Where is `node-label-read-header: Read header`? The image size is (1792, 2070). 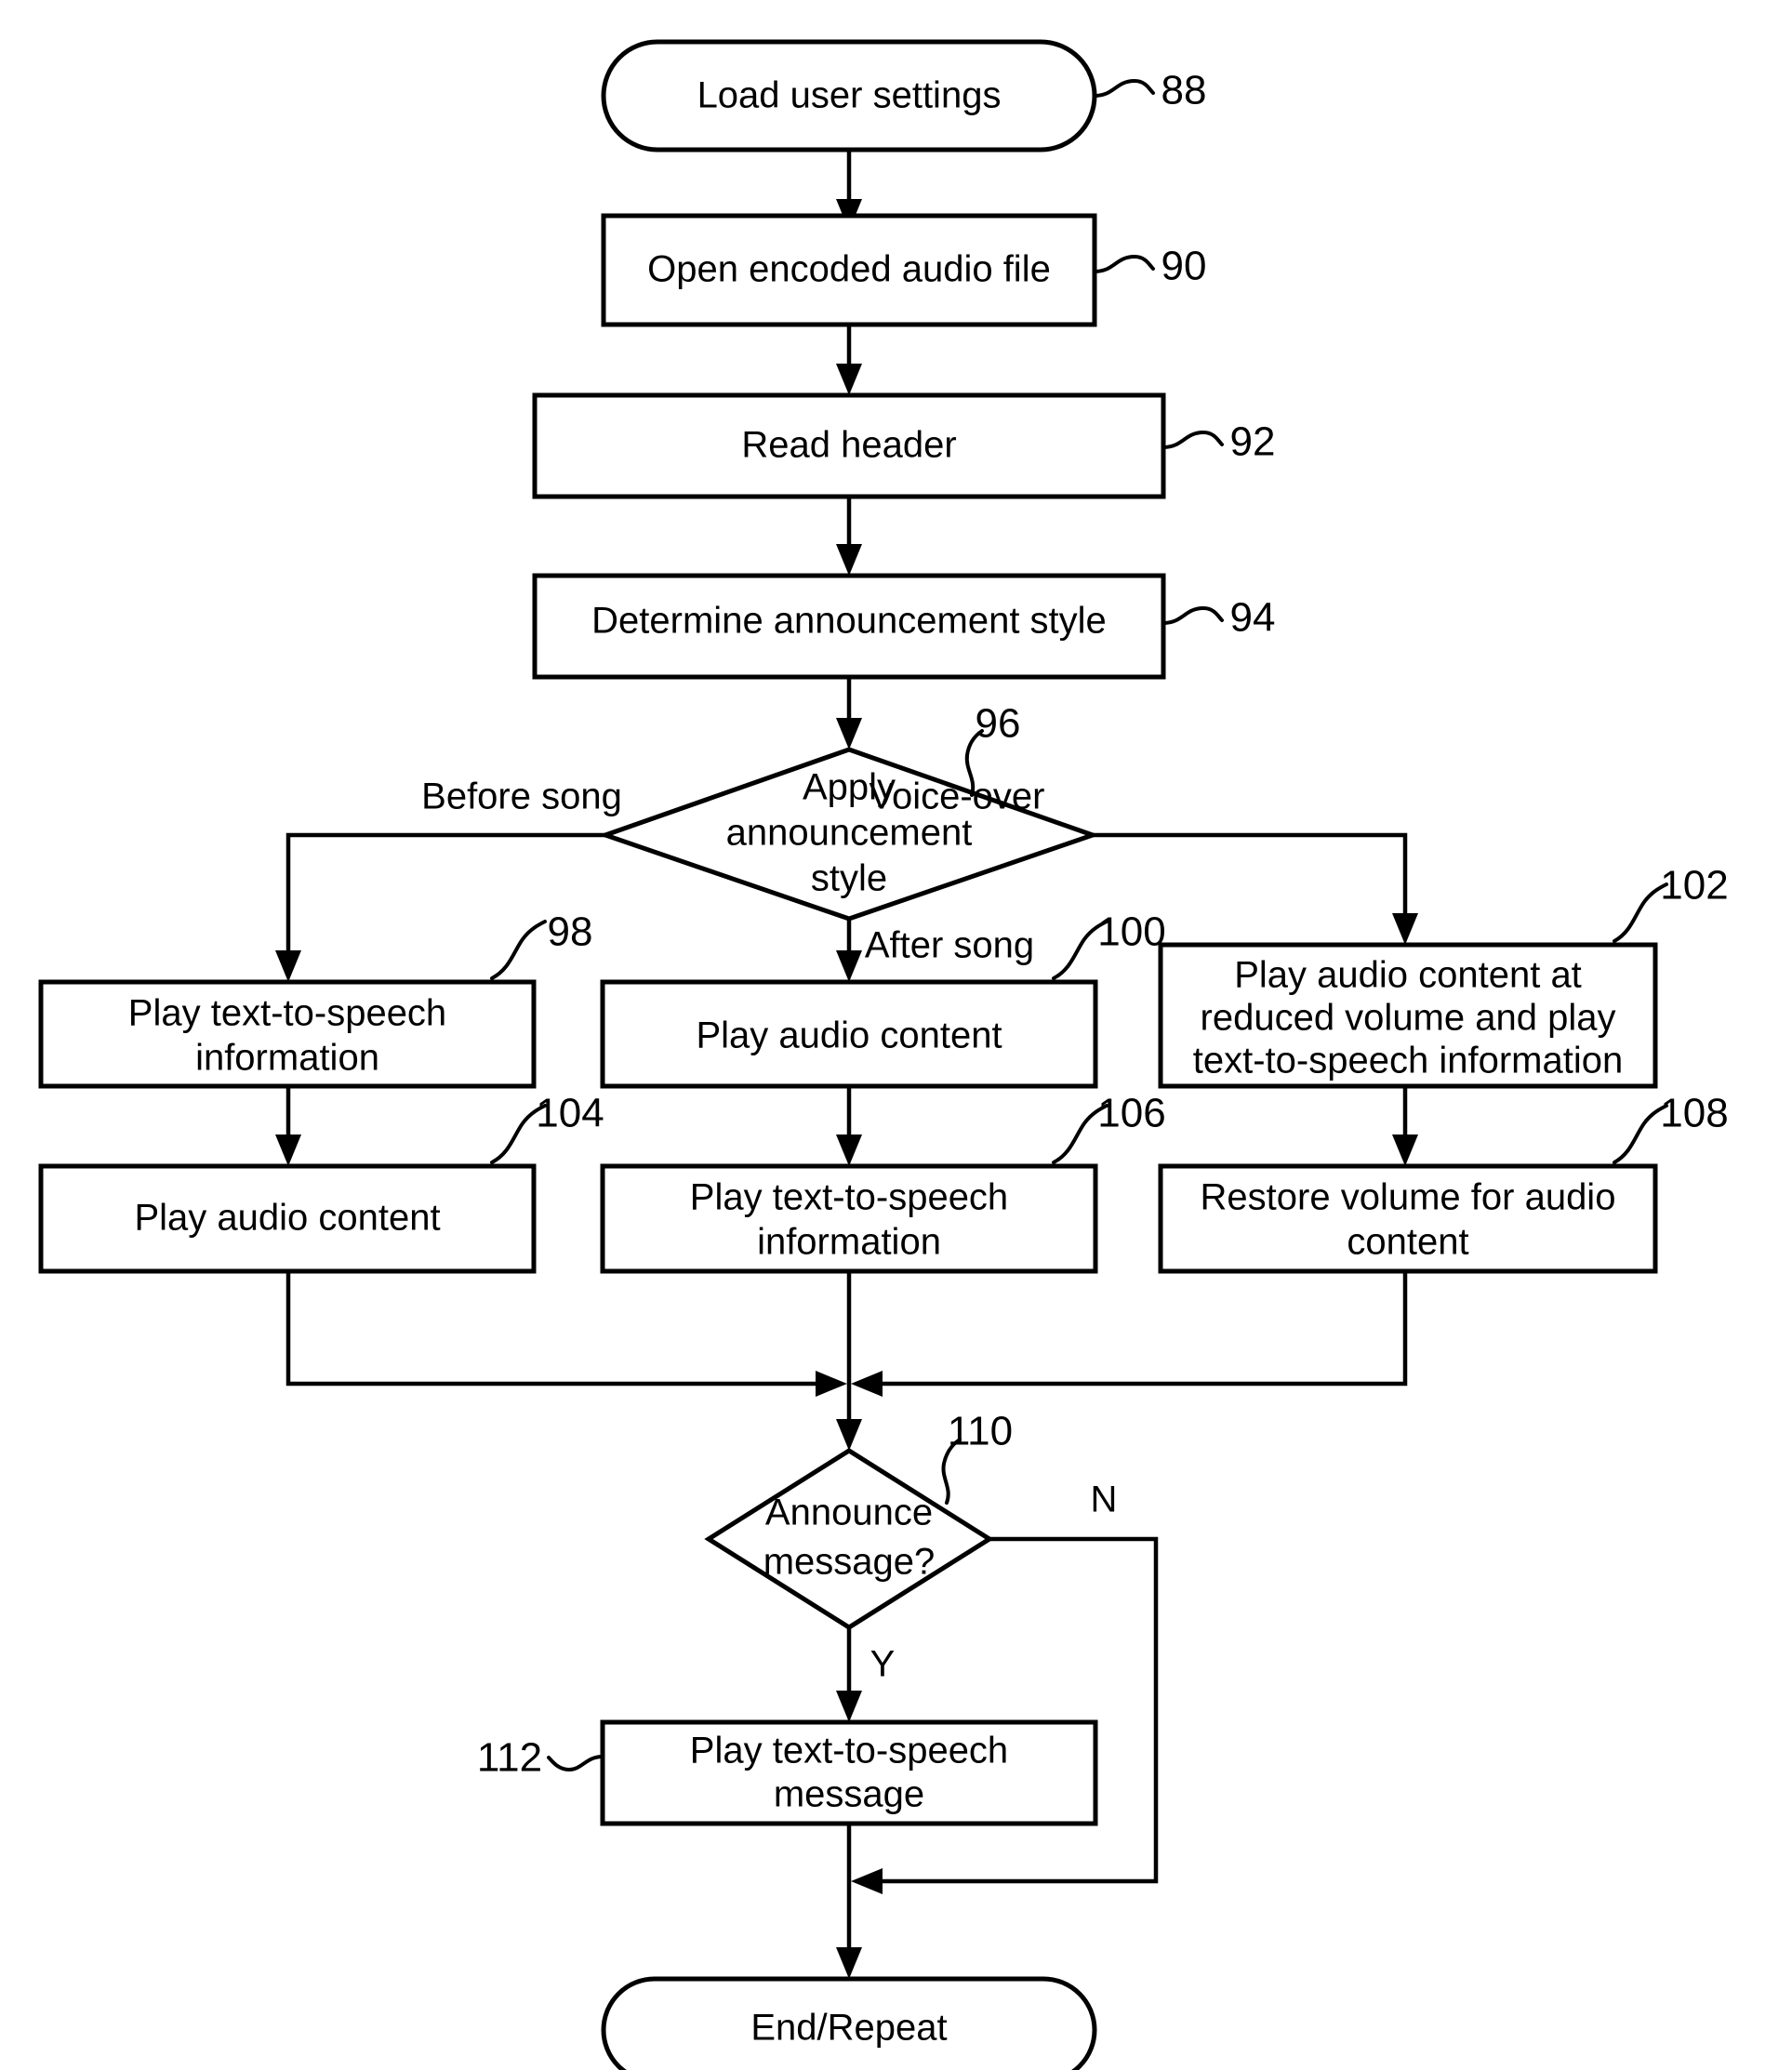 node-label-read-header: Read header is located at coordinates (848, 445).